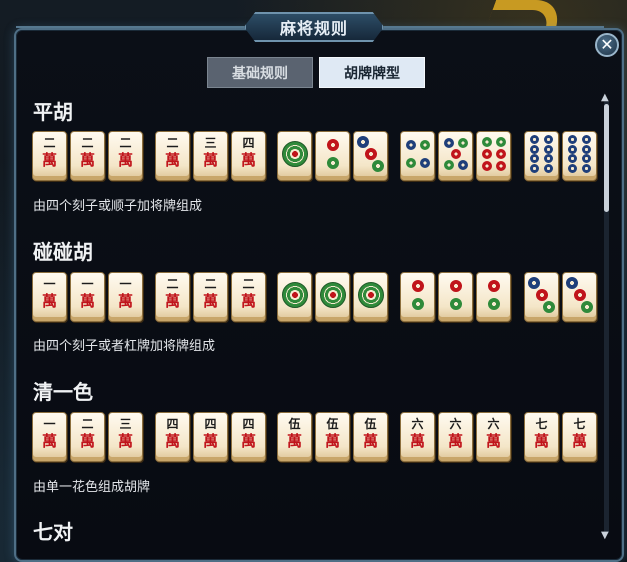 The height and width of the screenshot is (562, 627). Describe the element at coordinates (606, 158) in the screenshot. I see `scrollbar-thumb` at that location.